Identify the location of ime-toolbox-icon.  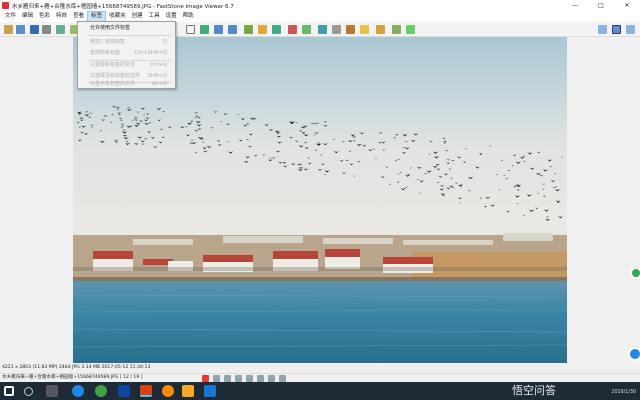
(271, 378).